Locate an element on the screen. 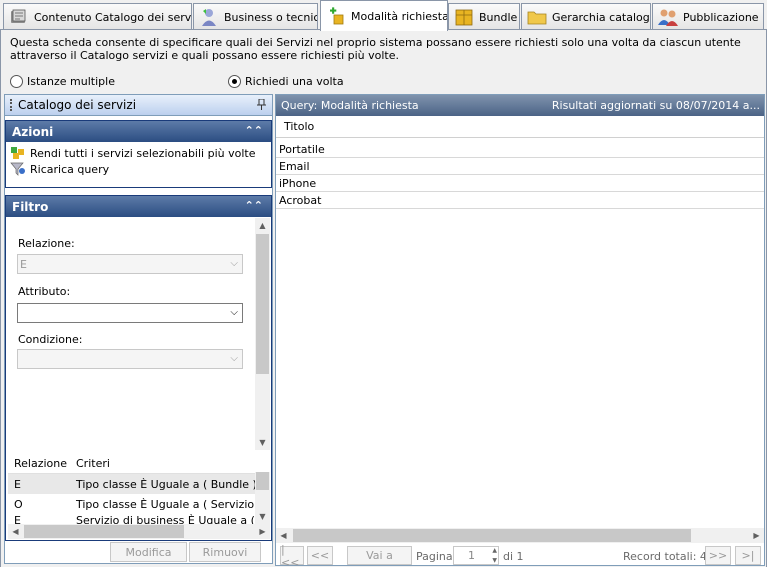  attribute-dropdown: ⌵ is located at coordinates (130, 313).